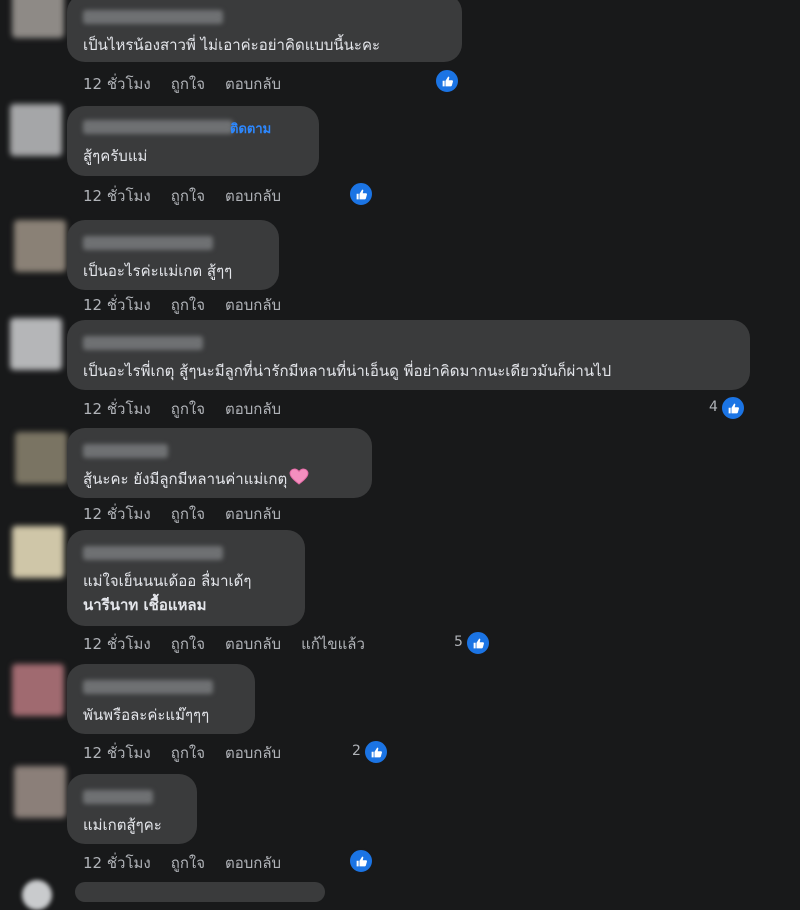  What do you see at coordinates (115, 156) in the screenshot?
I see `comment-text: สู้ๆครับแม่` at bounding box center [115, 156].